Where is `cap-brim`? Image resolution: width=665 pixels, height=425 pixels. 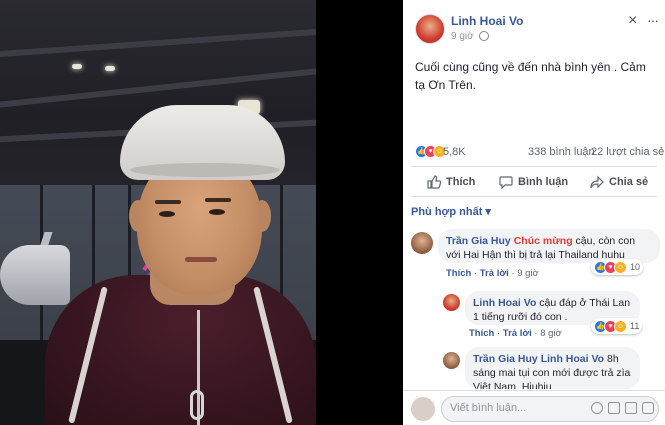 cap-brim is located at coordinates (205, 170).